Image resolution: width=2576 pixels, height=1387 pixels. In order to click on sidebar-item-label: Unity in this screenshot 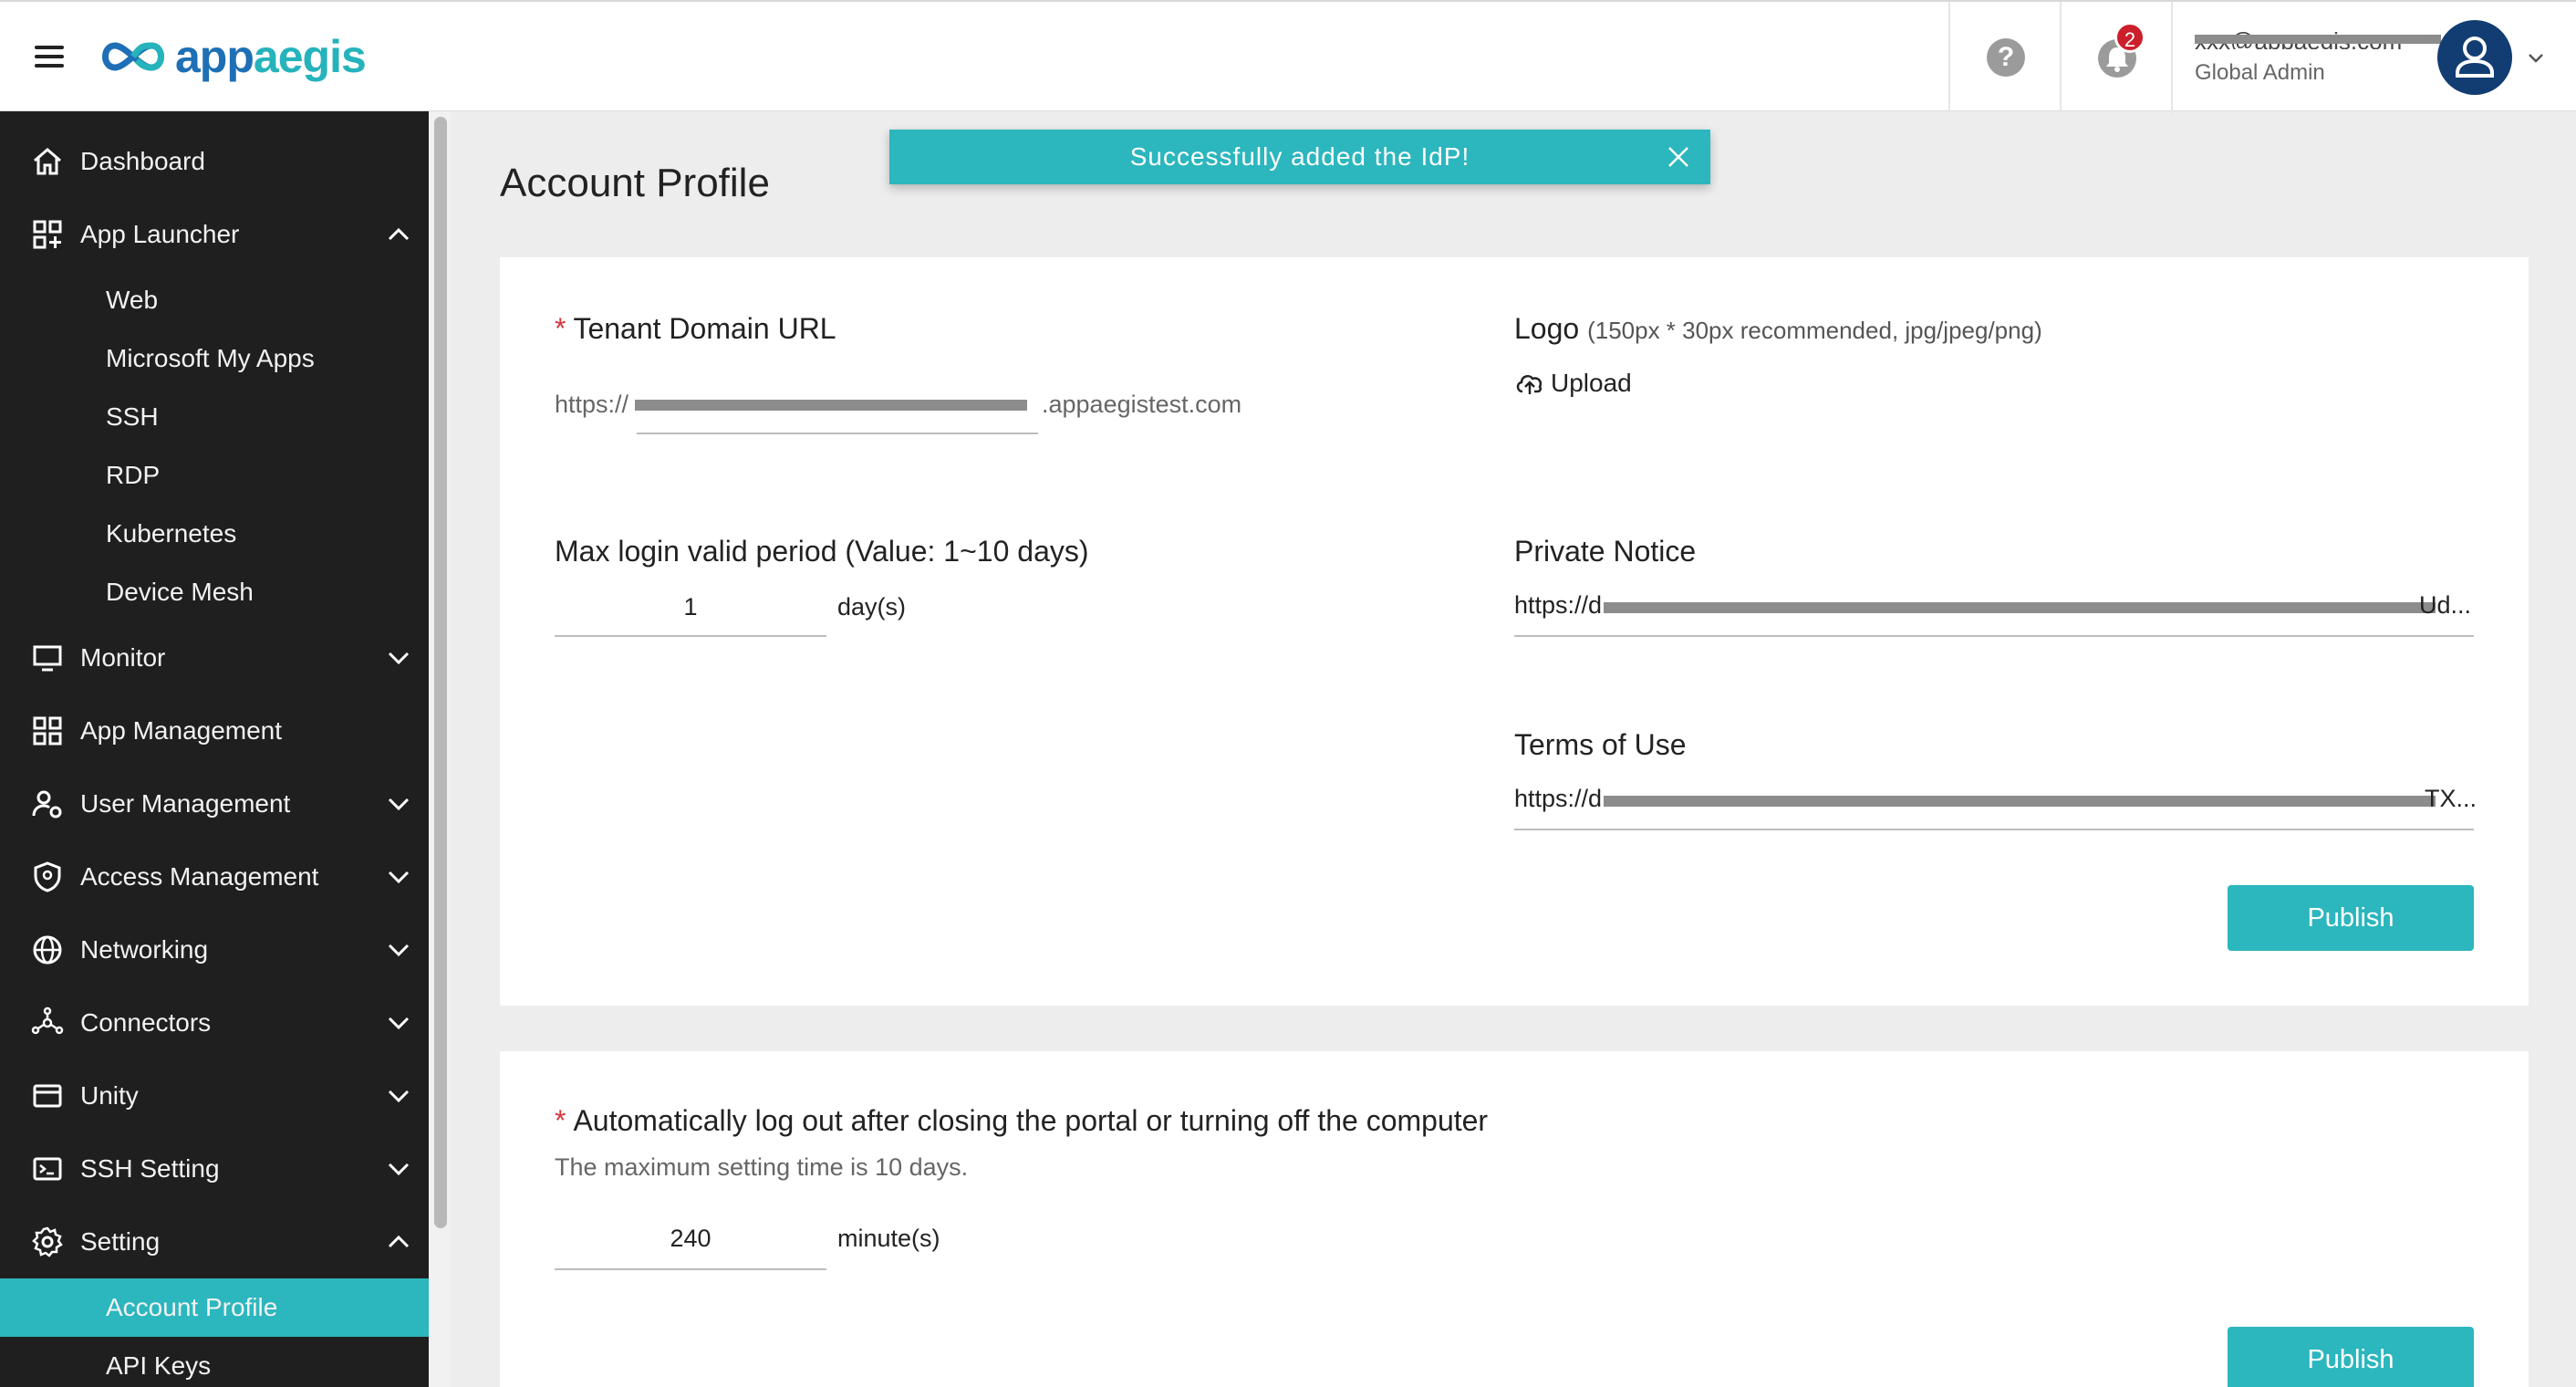, I will do `click(110, 1095)`.